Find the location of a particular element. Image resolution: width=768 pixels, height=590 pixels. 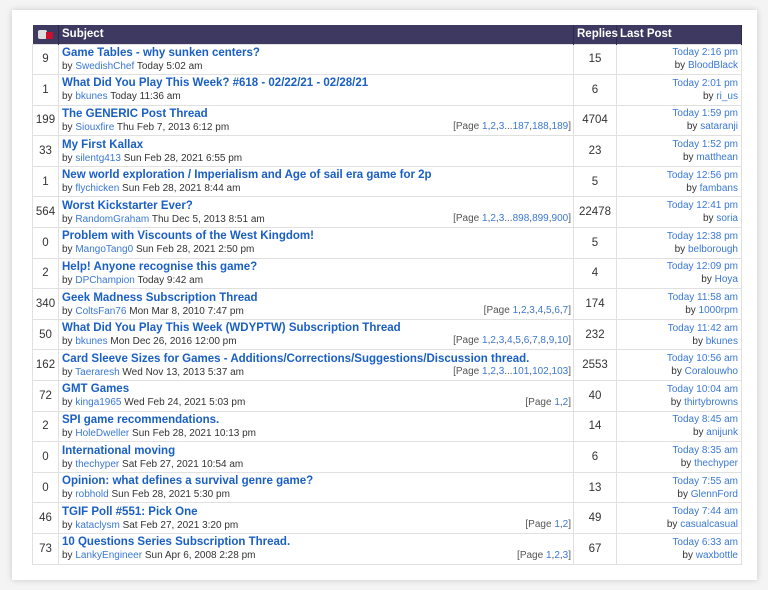

thread-title-link: 10 Questions Series Subscription Thread. is located at coordinates (316, 542).